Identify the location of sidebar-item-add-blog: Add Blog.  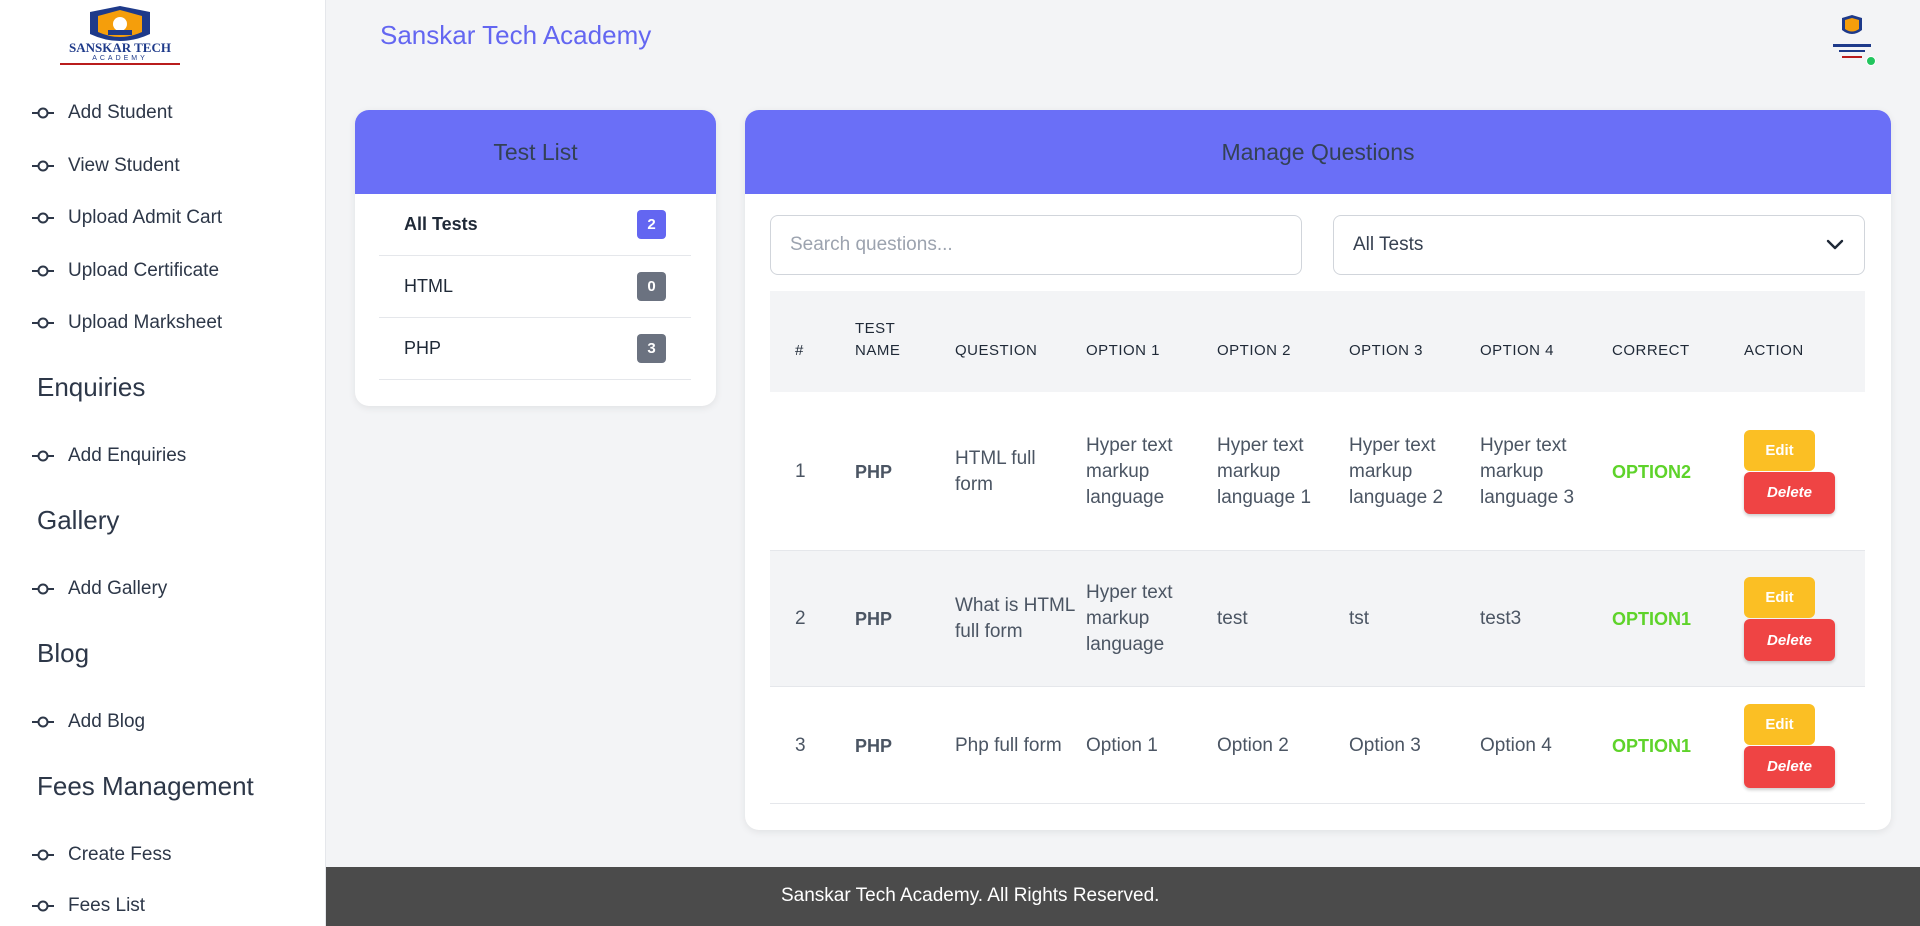
(88, 722).